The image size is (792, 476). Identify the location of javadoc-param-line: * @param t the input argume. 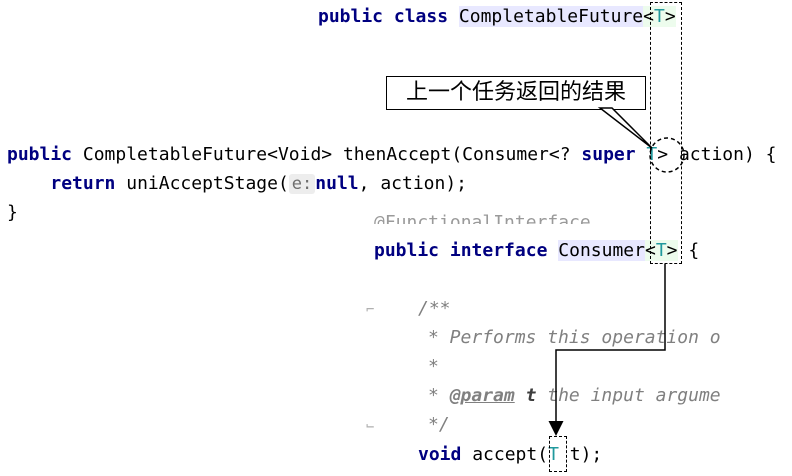
(576, 396).